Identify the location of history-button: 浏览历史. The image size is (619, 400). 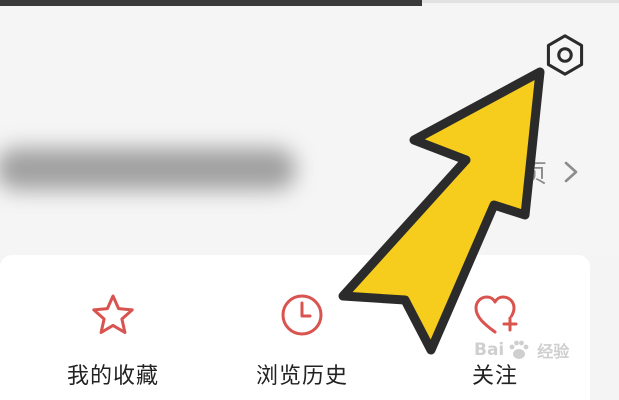
(302, 340).